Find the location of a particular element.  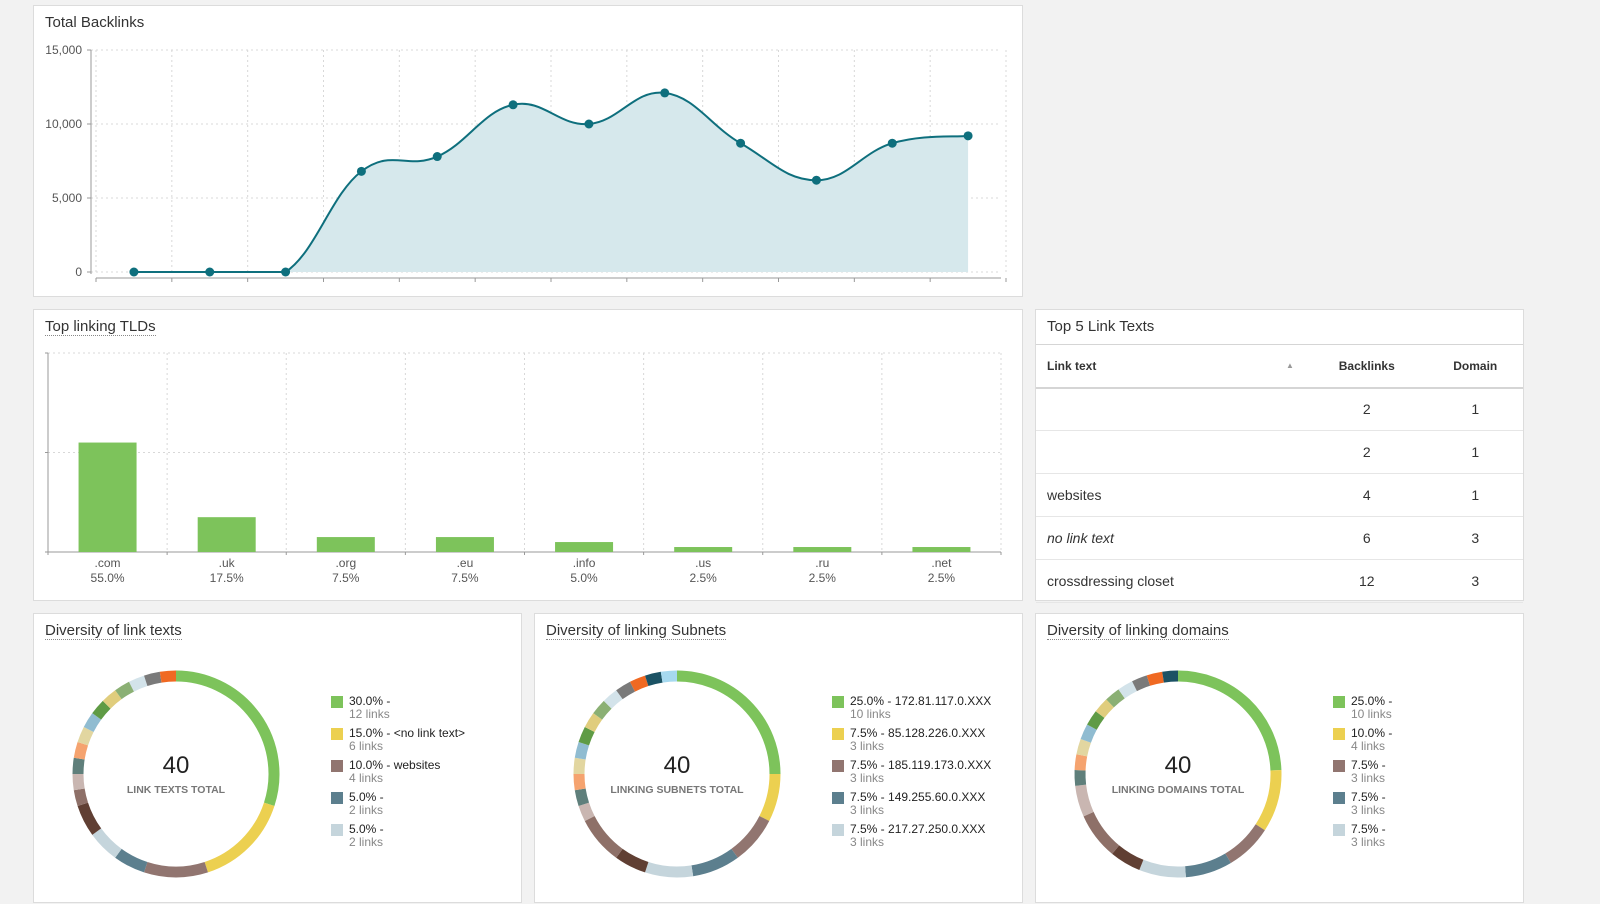

bar-uk is located at coordinates (226, 534).